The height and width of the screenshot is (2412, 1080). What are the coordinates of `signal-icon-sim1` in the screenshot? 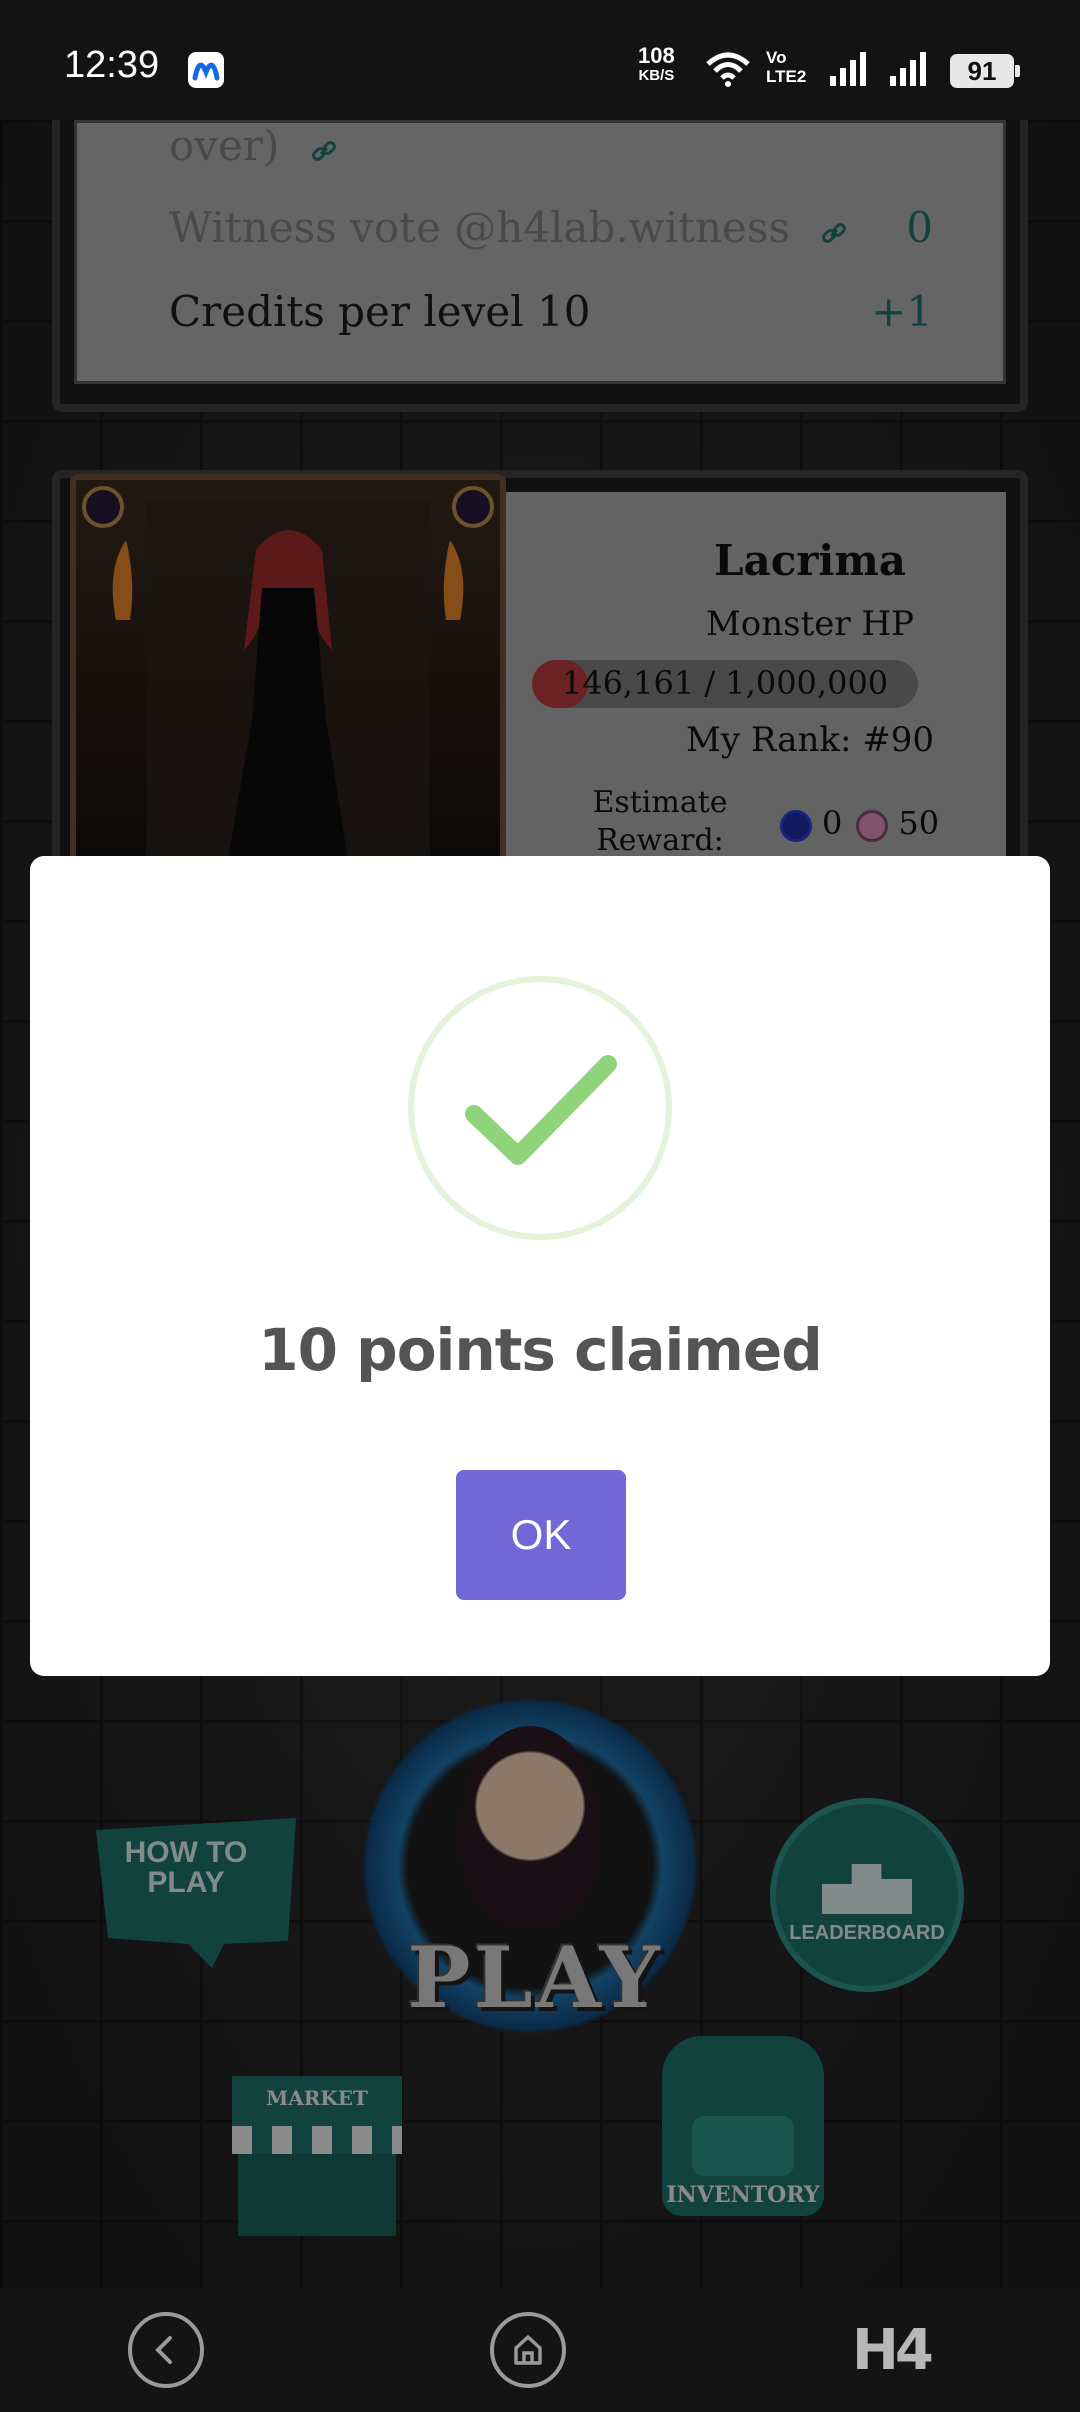 It's located at (850, 71).